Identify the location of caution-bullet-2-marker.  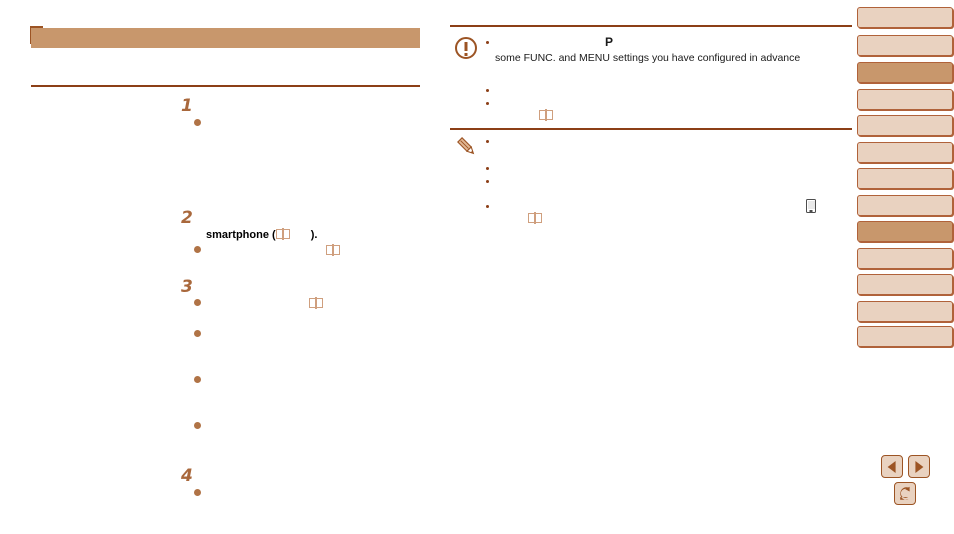
(487, 90).